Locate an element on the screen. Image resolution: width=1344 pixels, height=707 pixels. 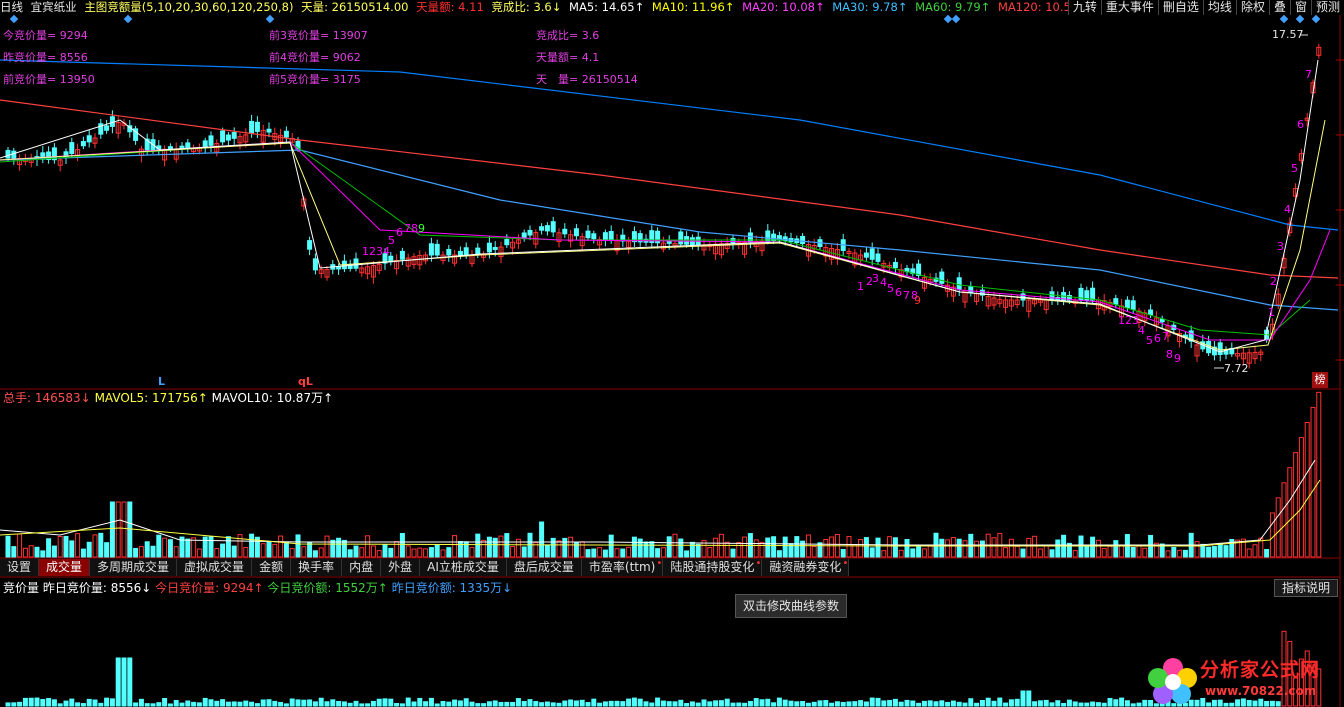
yesterday-auction-amount: 昨日竞价额: 1335万↓ is located at coordinates (452, 588).